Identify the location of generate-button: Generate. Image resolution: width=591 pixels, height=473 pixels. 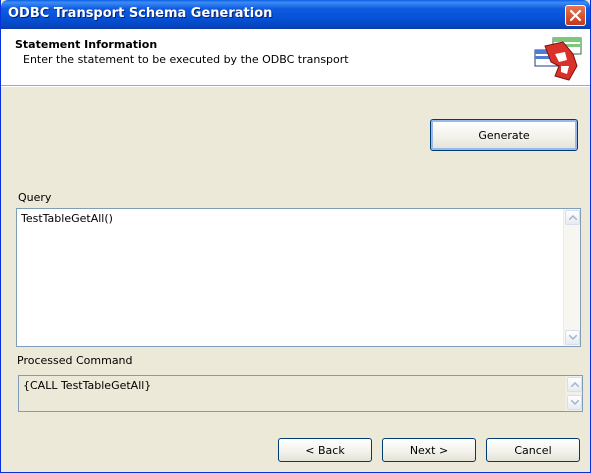
(504, 135).